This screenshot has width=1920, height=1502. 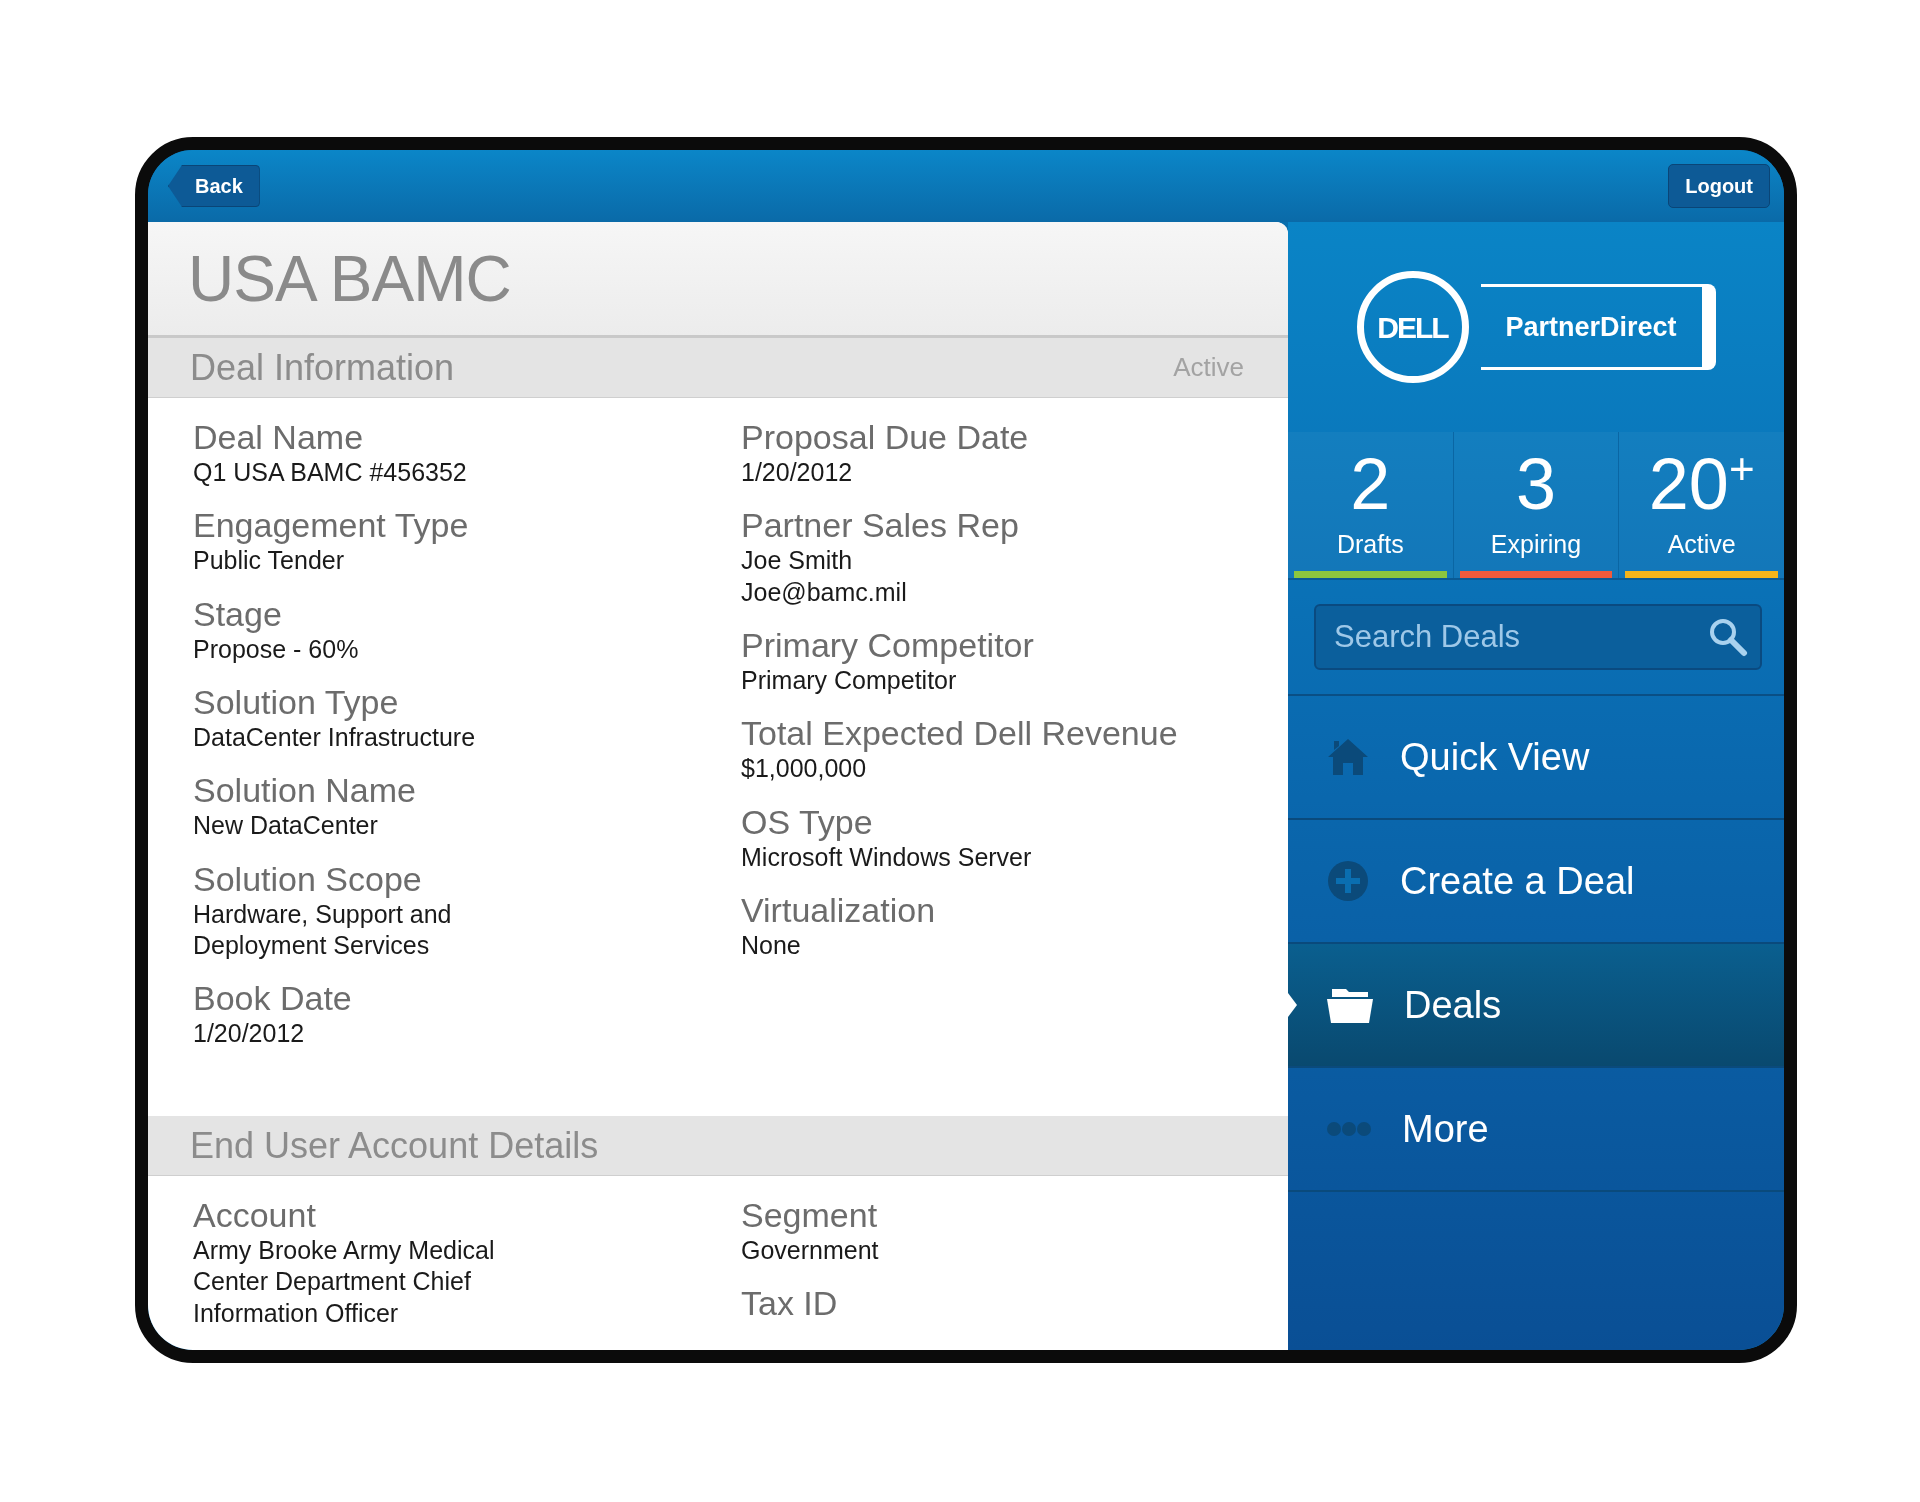 What do you see at coordinates (804, 769) in the screenshot?
I see `field-value: $1,000,000` at bounding box center [804, 769].